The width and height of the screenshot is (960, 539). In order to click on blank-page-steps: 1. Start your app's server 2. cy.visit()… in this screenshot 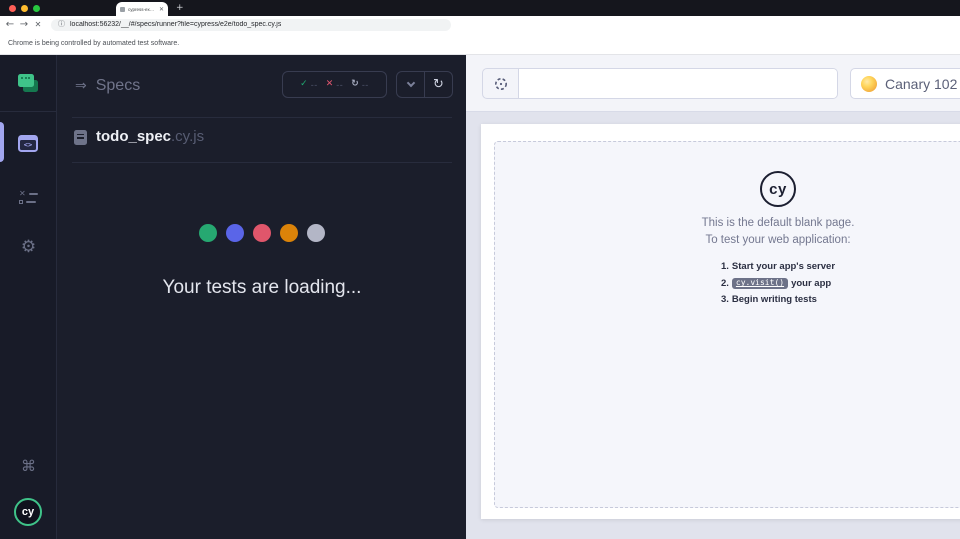, I will do `click(778, 283)`.